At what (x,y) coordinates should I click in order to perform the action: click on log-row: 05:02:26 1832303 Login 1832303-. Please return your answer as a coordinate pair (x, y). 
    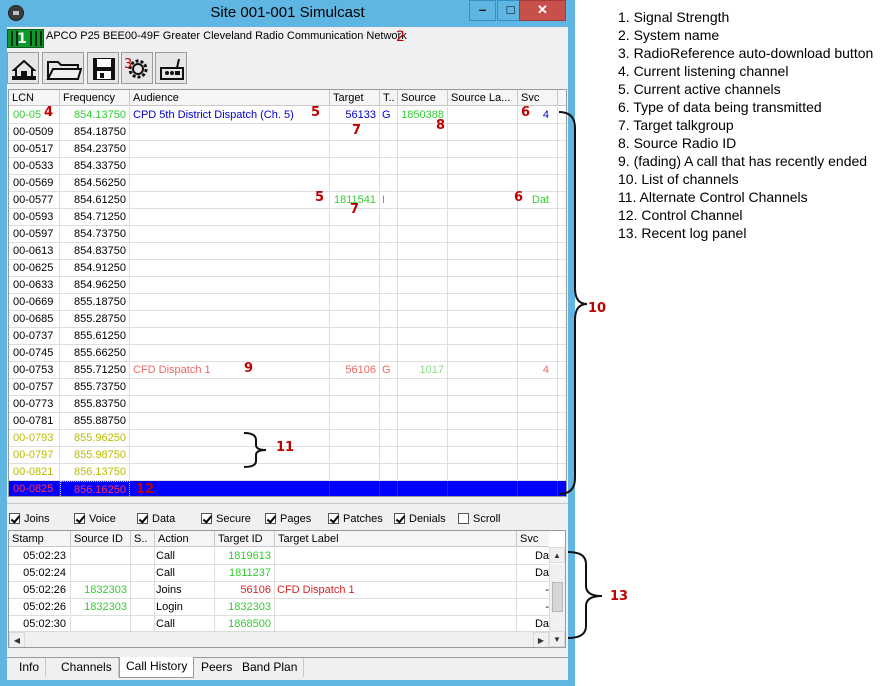
    Looking at the image, I should click on (279, 607).